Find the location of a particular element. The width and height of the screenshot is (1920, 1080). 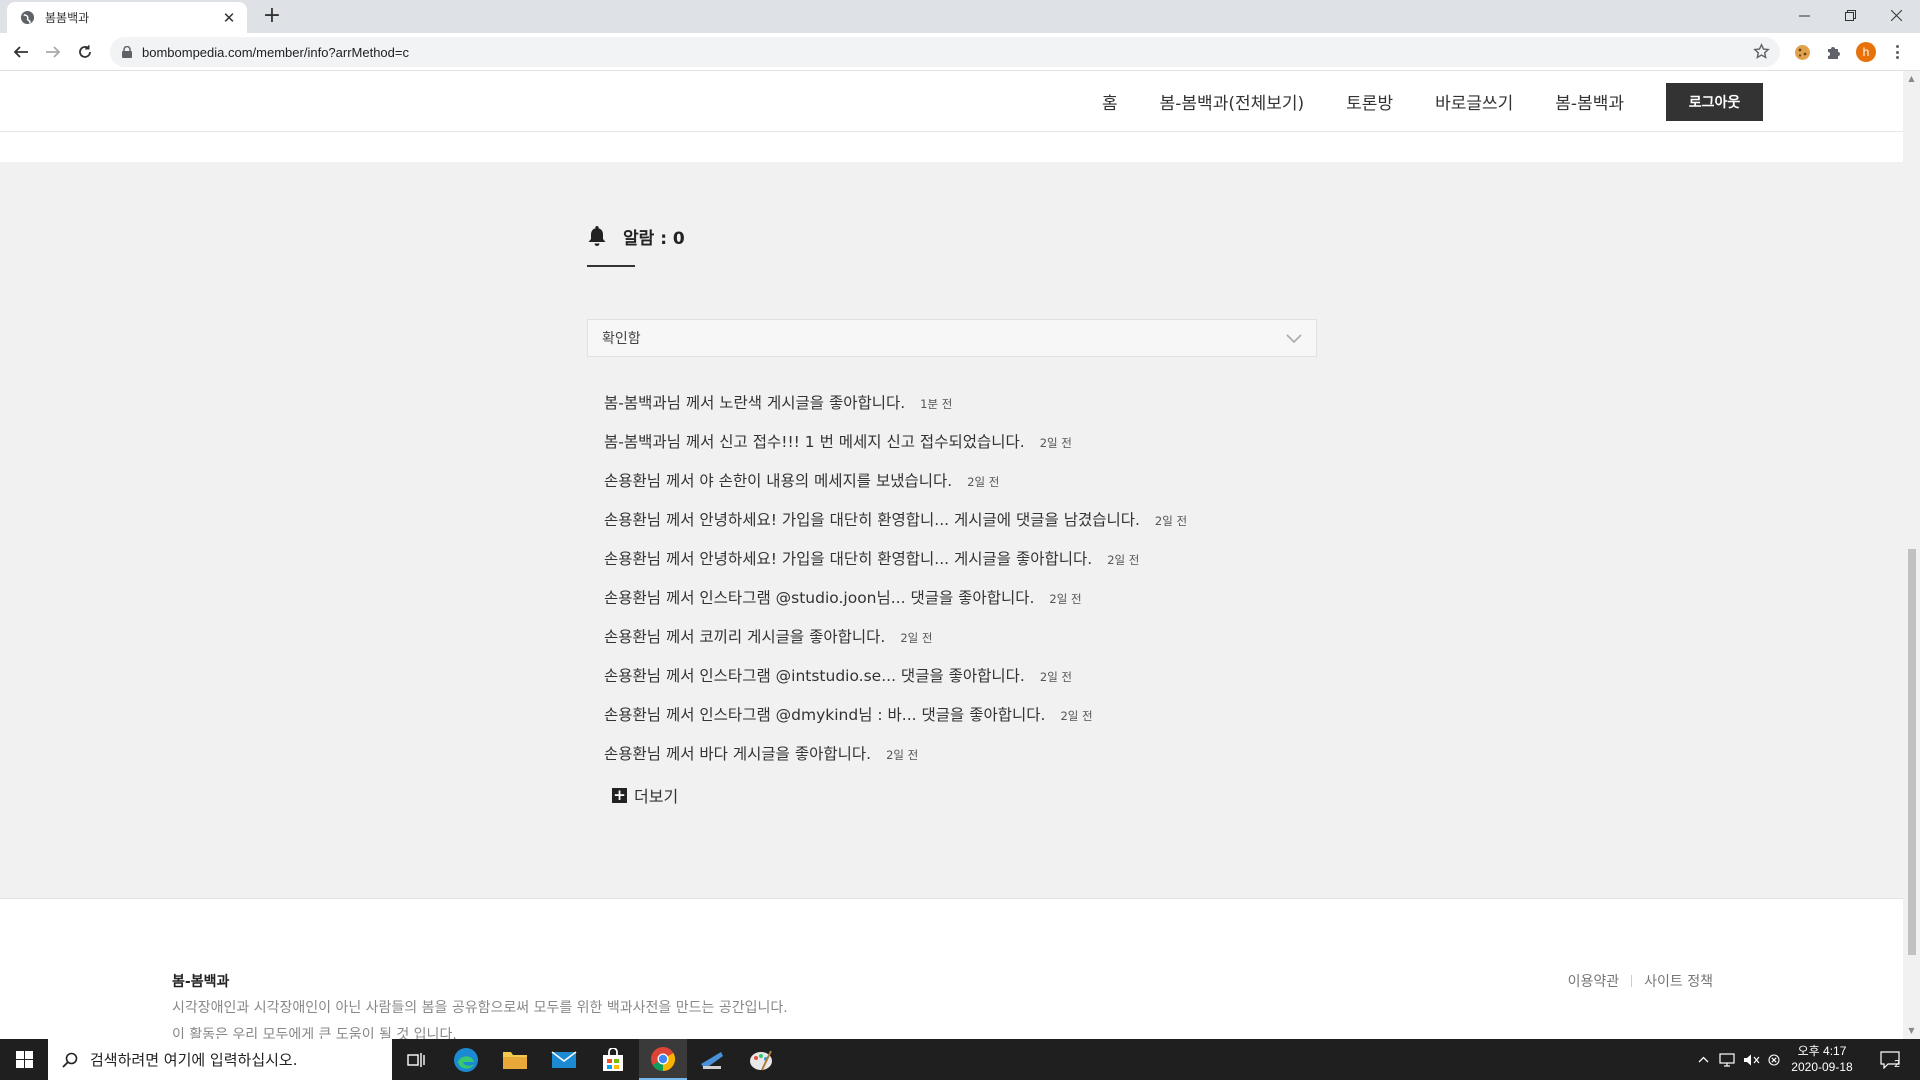

app-window-icon is located at coordinates (712, 1060).